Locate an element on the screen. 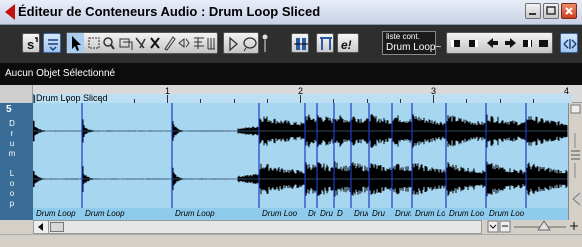  ruler: Drum Loop Sliced 1234 is located at coordinates (291, 94).